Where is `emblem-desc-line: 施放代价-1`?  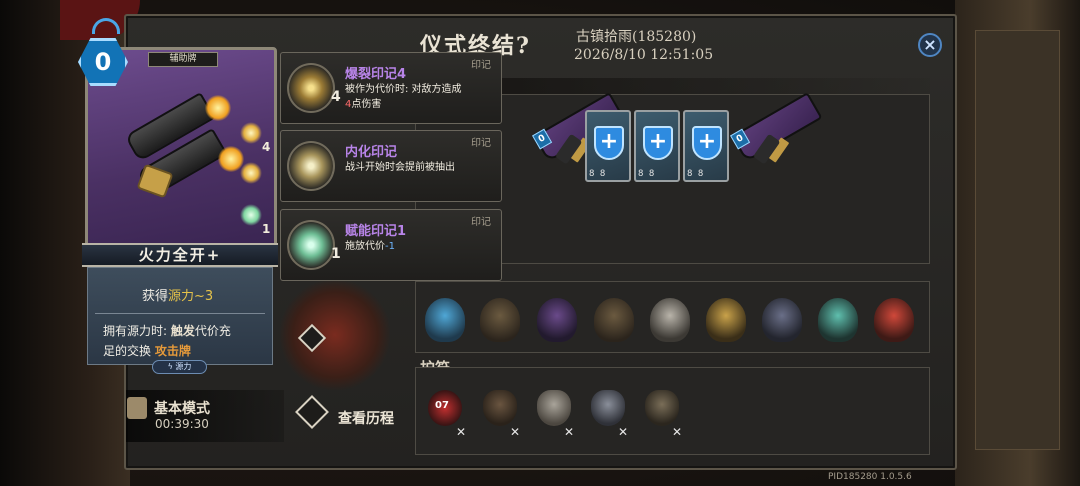
emblem-desc-line: 施放代价-1 is located at coordinates (370, 246).